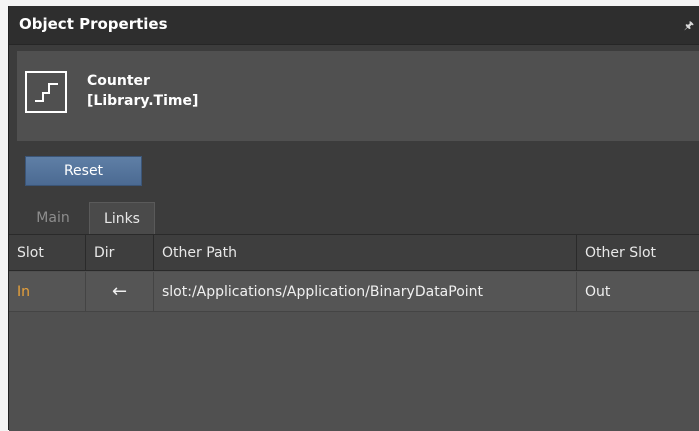 The width and height of the screenshot is (699, 431). Describe the element at coordinates (120, 253) in the screenshot. I see `column-header-dir: Dir` at that location.